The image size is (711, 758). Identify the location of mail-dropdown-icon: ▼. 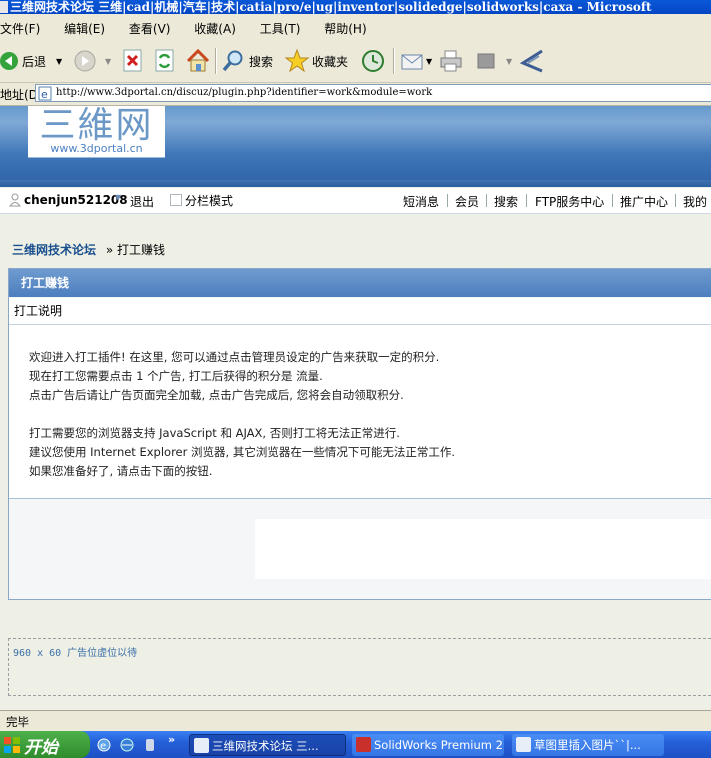
(429, 61).